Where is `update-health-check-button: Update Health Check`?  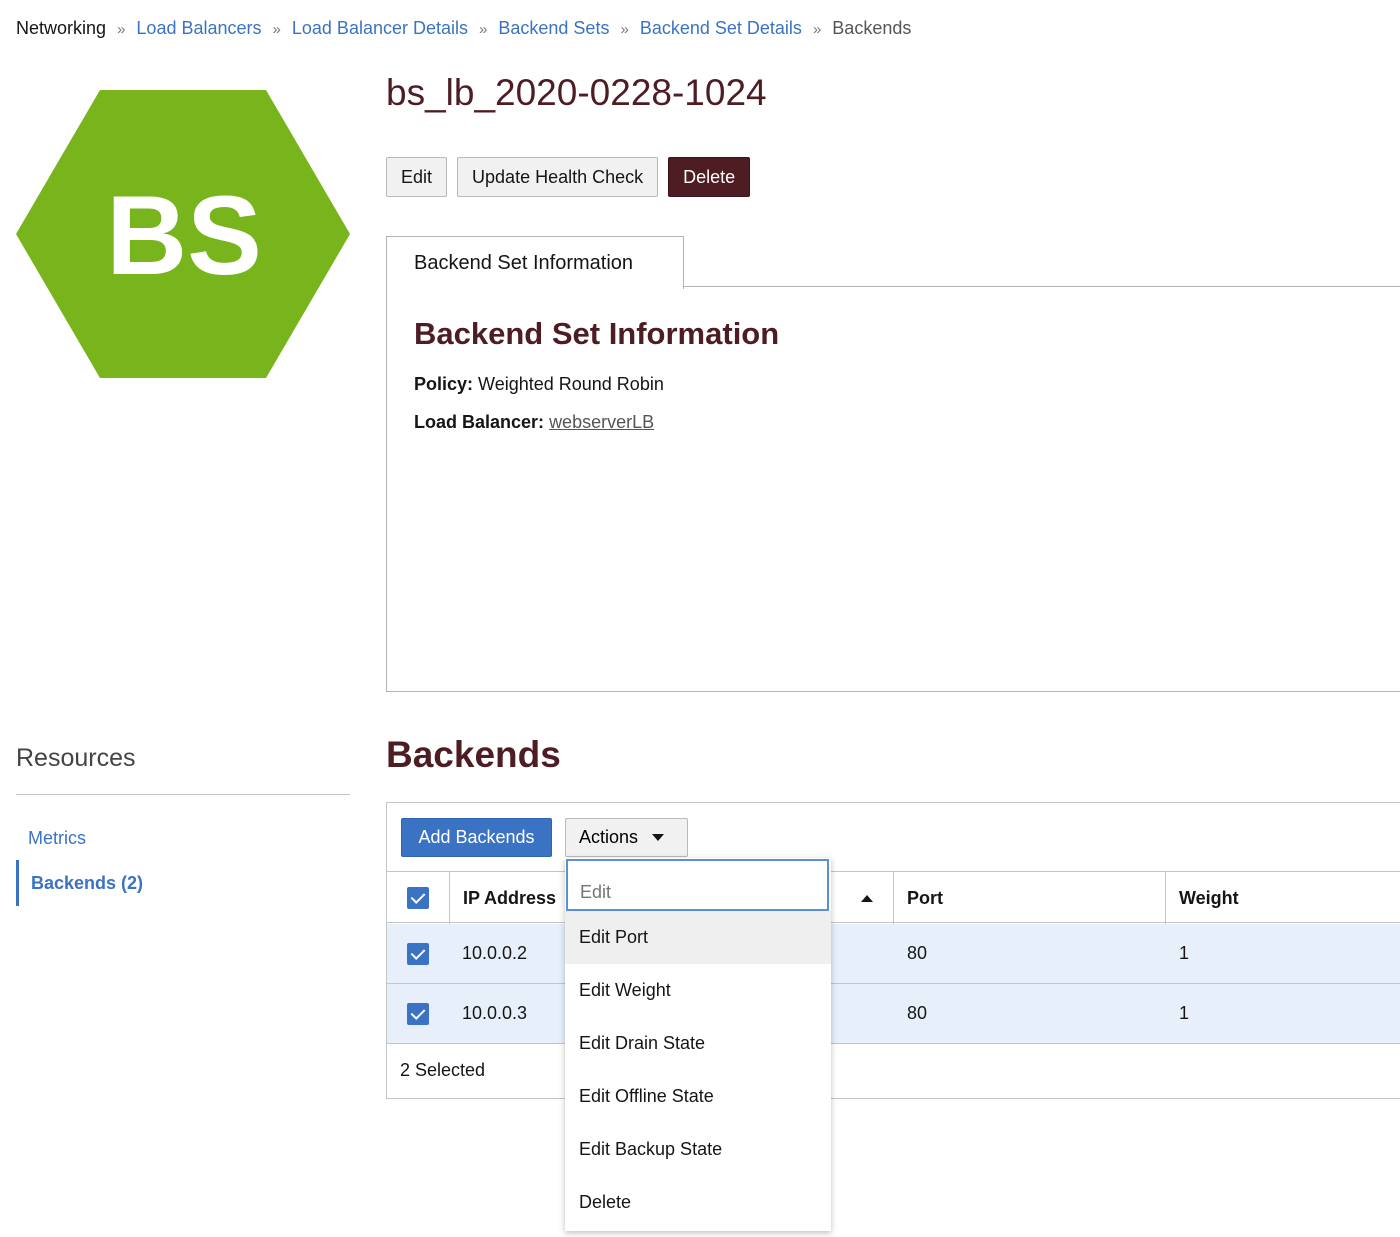
update-health-check-button: Update Health Check is located at coordinates (558, 177).